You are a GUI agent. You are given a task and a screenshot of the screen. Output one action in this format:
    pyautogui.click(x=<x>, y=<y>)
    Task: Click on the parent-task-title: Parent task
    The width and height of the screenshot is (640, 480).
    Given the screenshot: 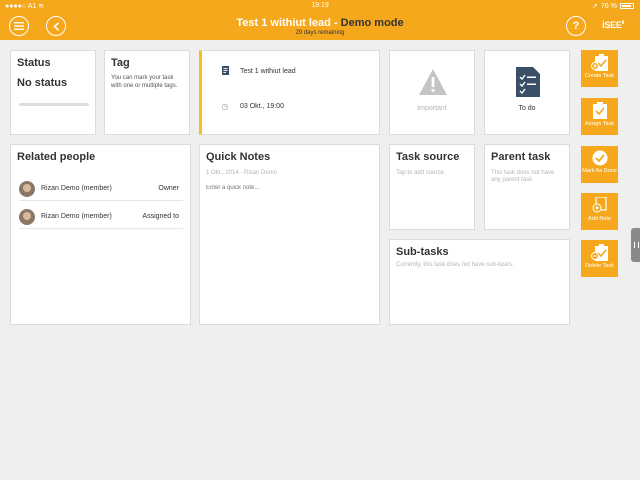 What is the action you would take?
    pyautogui.click(x=521, y=157)
    